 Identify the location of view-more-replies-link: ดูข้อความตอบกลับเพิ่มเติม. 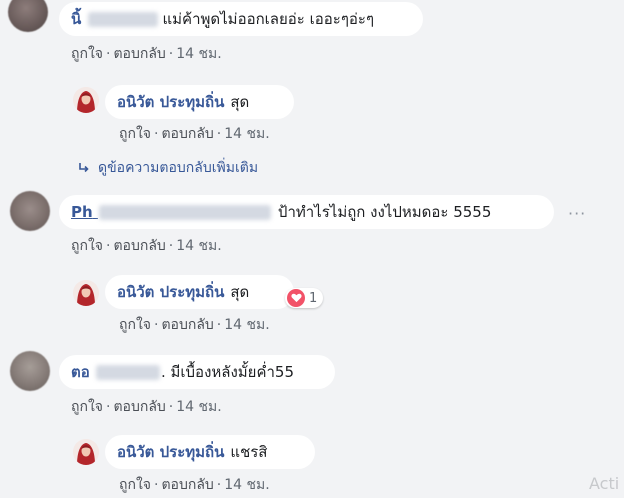
(168, 168).